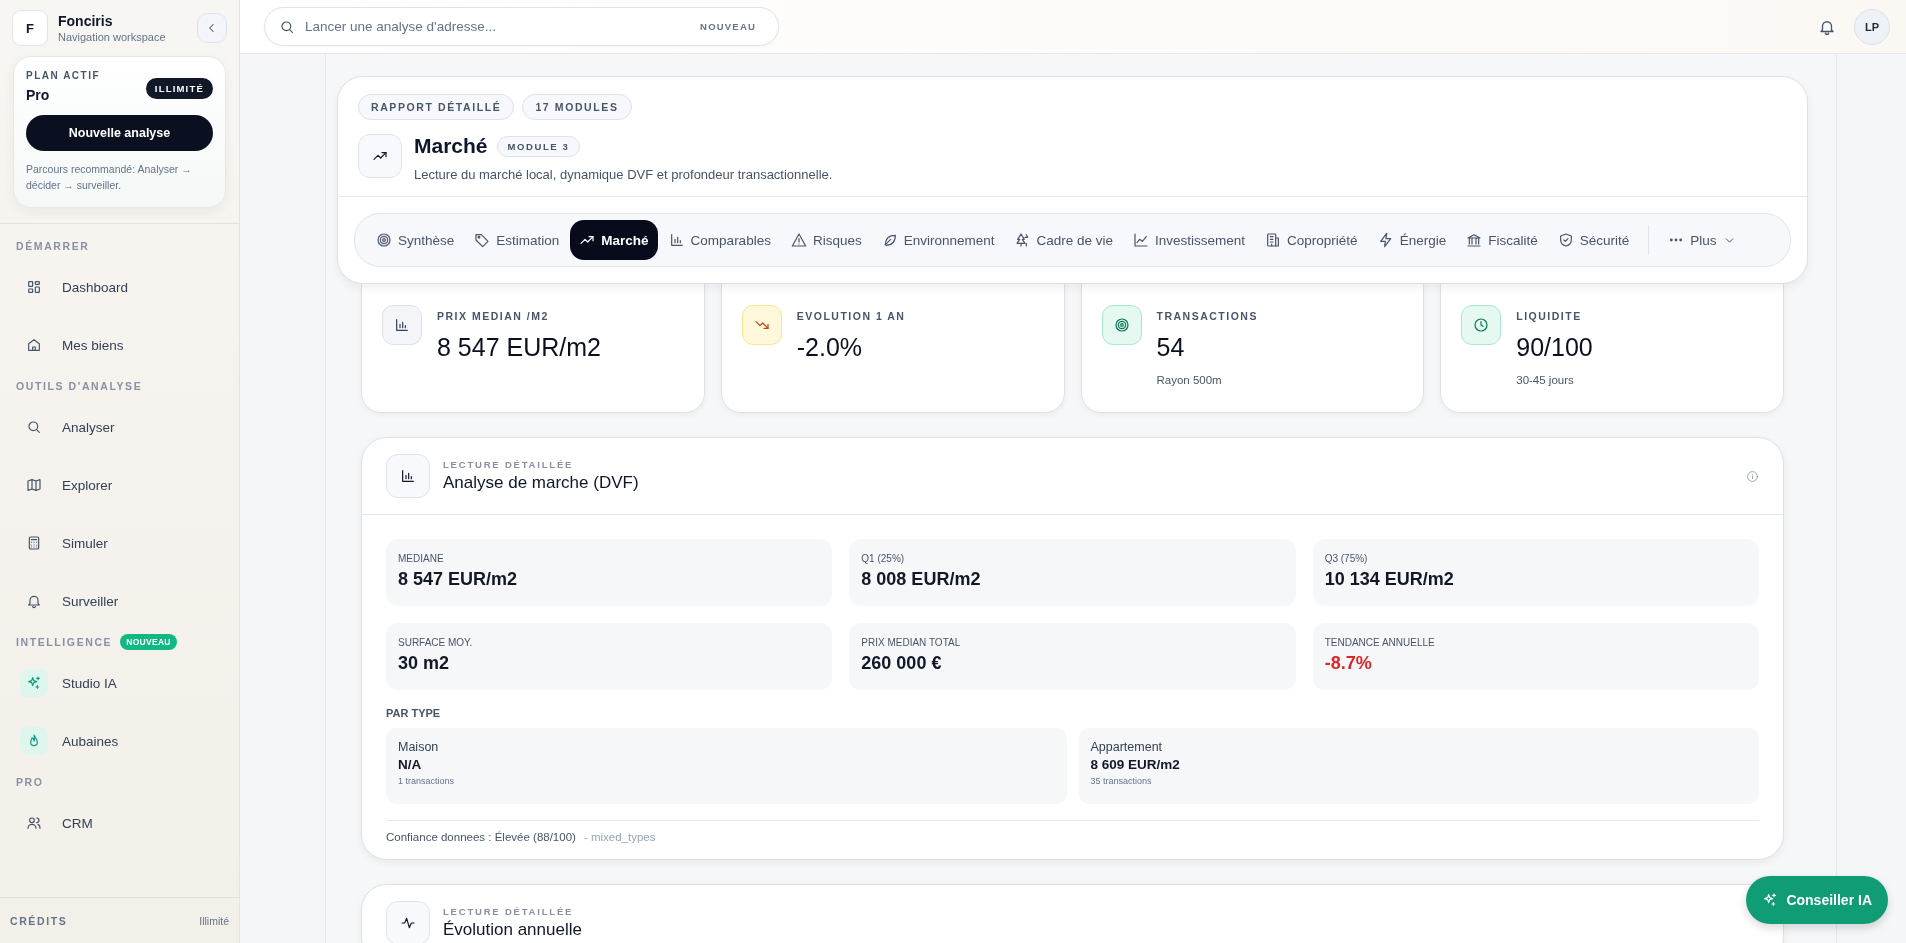 The height and width of the screenshot is (943, 1906). Describe the element at coordinates (1171, 347) in the screenshot. I see `kpi-value: 54` at that location.